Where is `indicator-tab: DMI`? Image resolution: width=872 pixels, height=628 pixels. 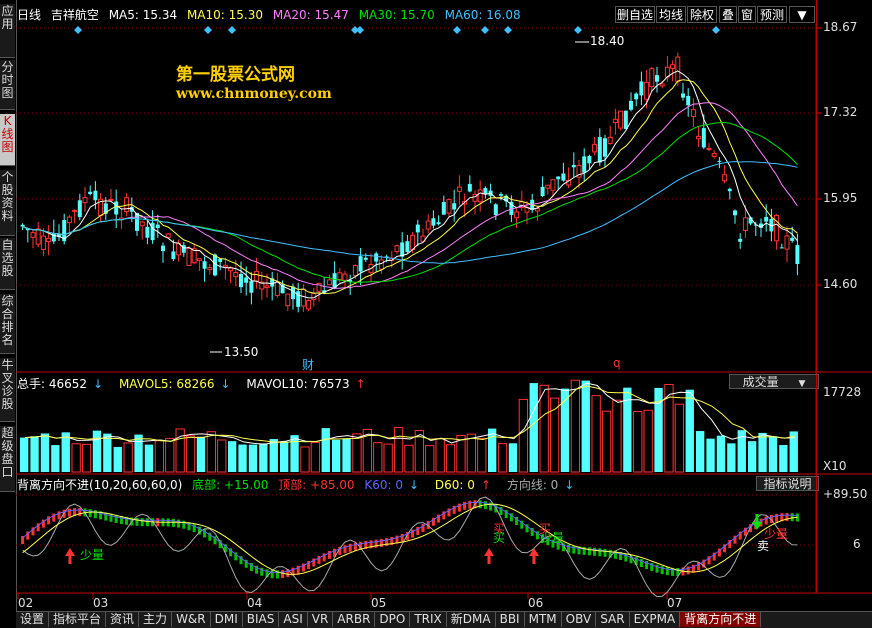 indicator-tab: DMI is located at coordinates (227, 619).